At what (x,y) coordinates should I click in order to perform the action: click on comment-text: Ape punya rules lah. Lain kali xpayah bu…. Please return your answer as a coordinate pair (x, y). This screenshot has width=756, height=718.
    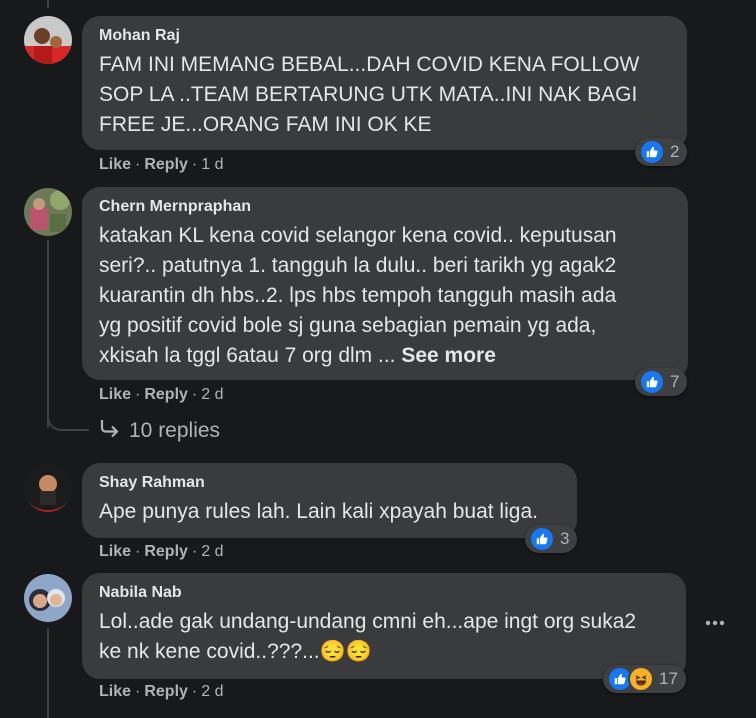
    Looking at the image, I should click on (318, 511).